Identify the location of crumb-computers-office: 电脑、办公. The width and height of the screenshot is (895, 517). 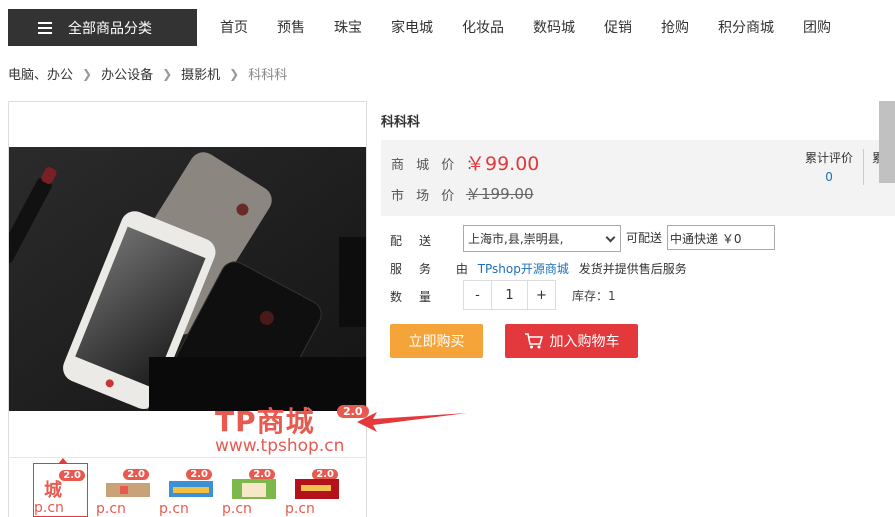
(40, 73).